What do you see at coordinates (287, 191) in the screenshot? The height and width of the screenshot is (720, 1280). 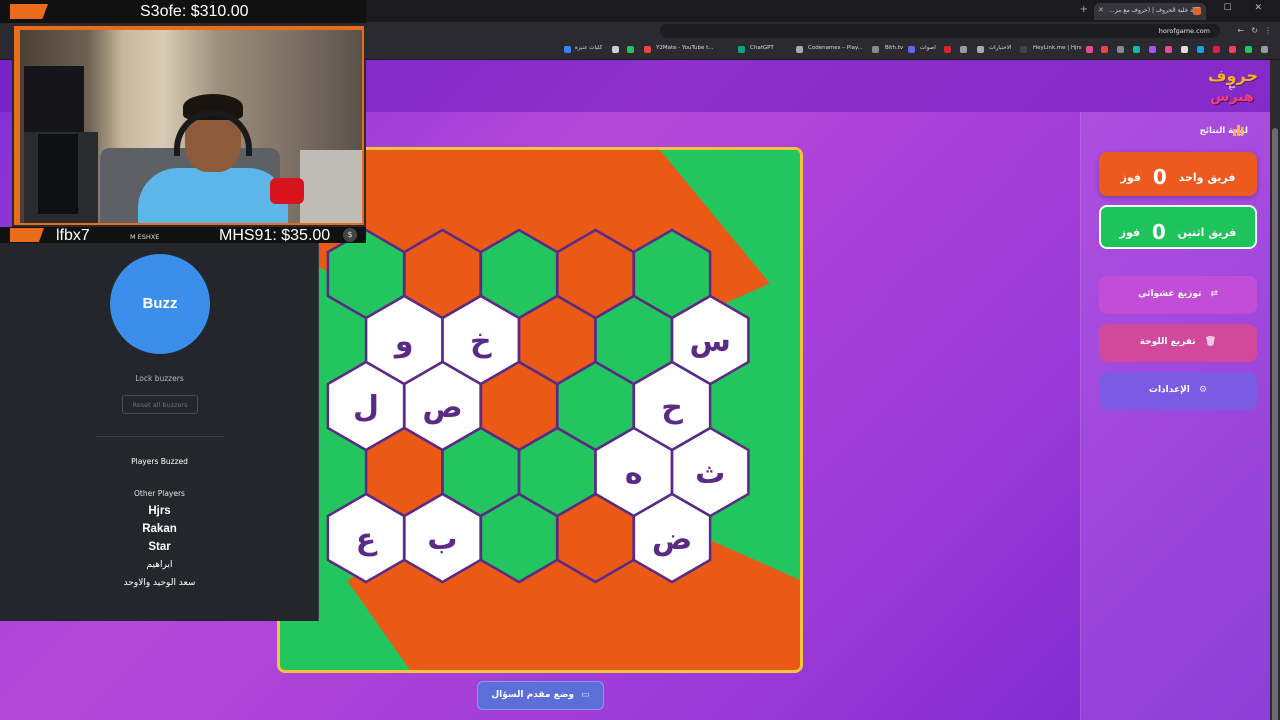 I see `microphone-icon` at bounding box center [287, 191].